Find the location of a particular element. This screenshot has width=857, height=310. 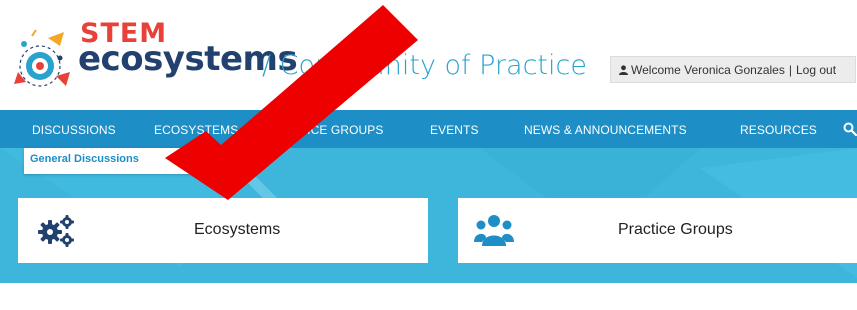

nav-item-resources: RESOURCES is located at coordinates (778, 130).